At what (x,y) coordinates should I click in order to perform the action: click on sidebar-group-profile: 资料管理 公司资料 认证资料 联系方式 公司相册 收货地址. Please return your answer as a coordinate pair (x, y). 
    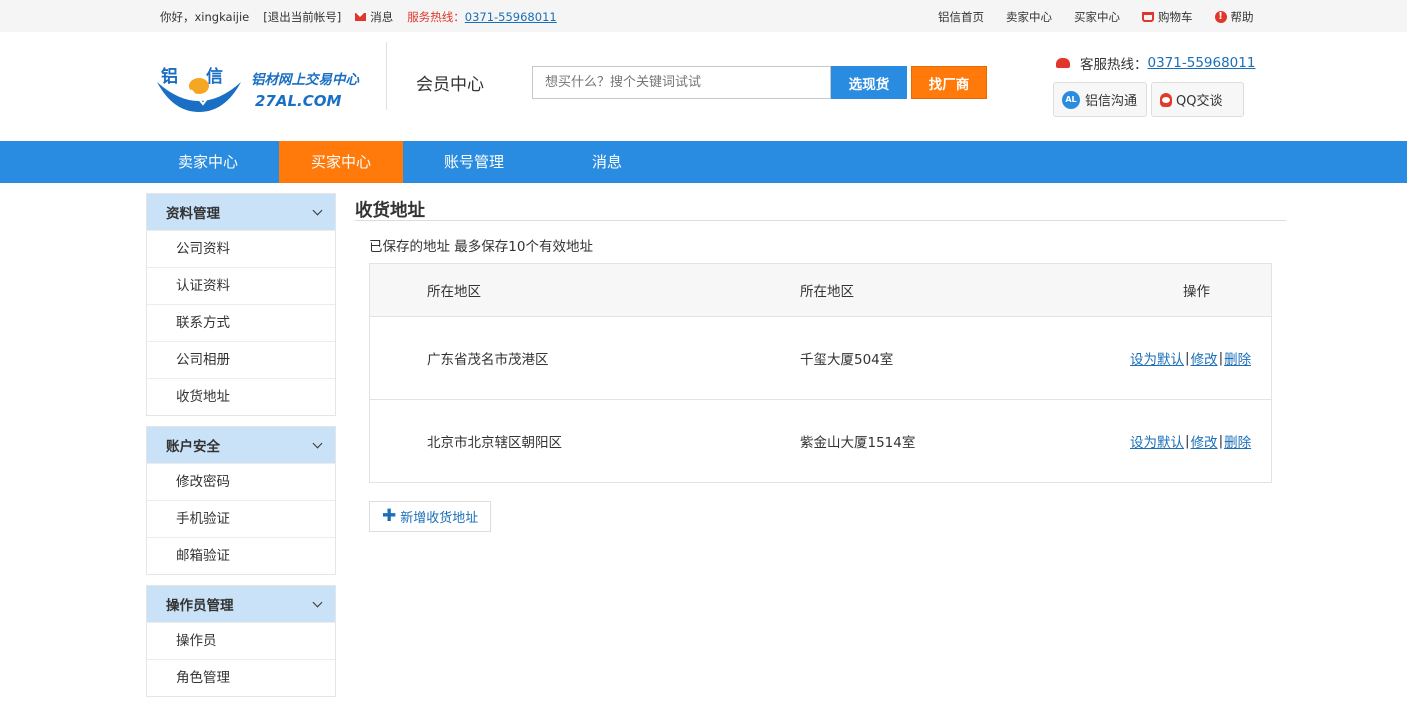
    Looking at the image, I should click on (241, 304).